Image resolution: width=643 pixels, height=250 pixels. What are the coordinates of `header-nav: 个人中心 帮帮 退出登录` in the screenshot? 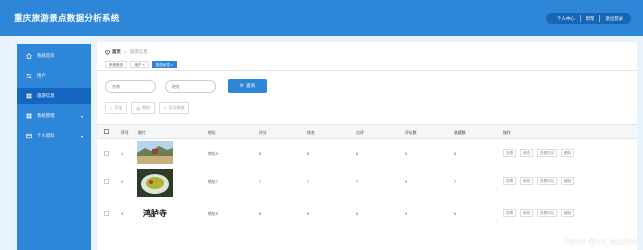 It's located at (588, 18).